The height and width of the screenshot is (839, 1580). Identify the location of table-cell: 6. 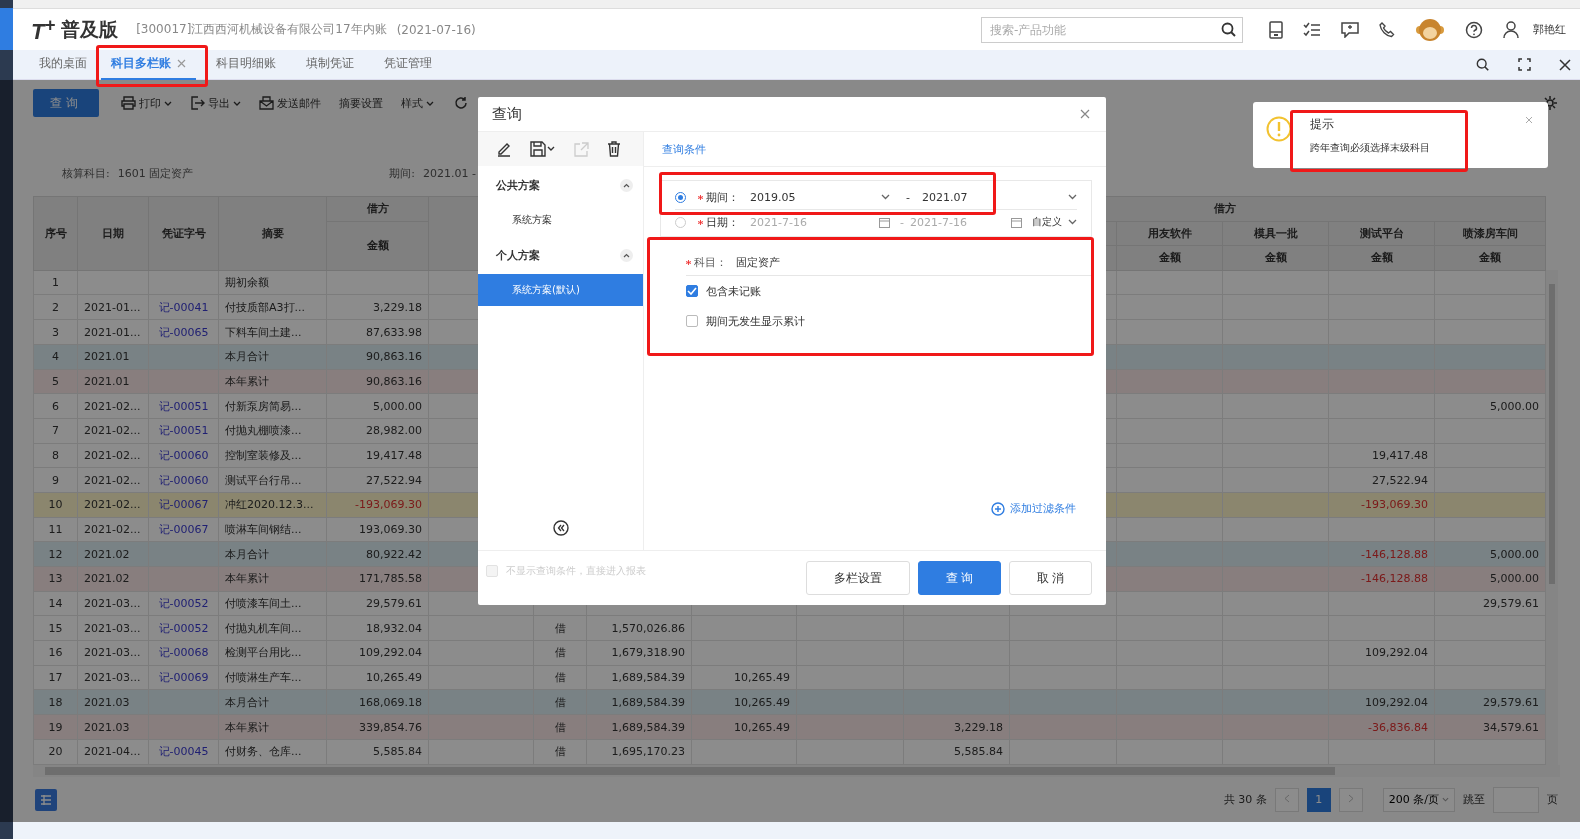
(55, 406).